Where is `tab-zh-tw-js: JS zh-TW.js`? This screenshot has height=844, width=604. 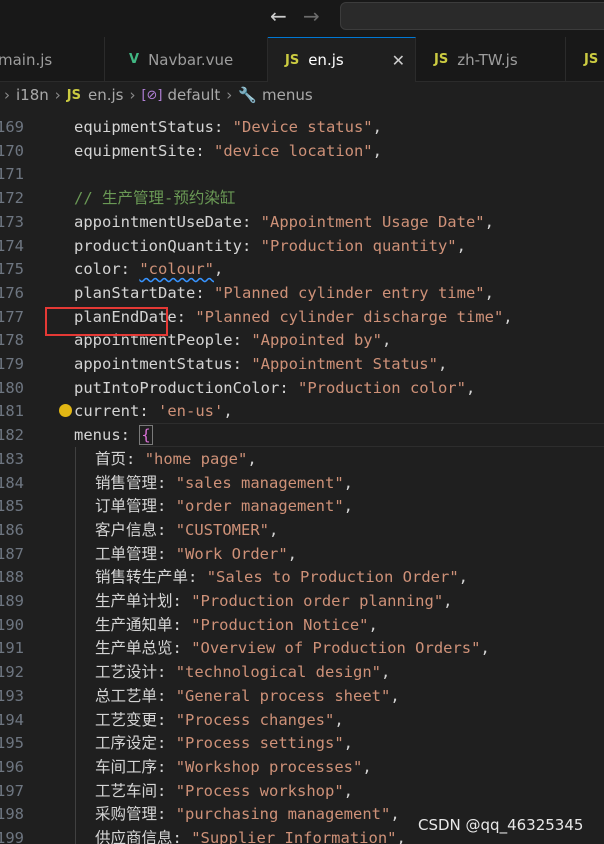
tab-zh-tw-js: JS zh-TW.js is located at coordinates (491, 59).